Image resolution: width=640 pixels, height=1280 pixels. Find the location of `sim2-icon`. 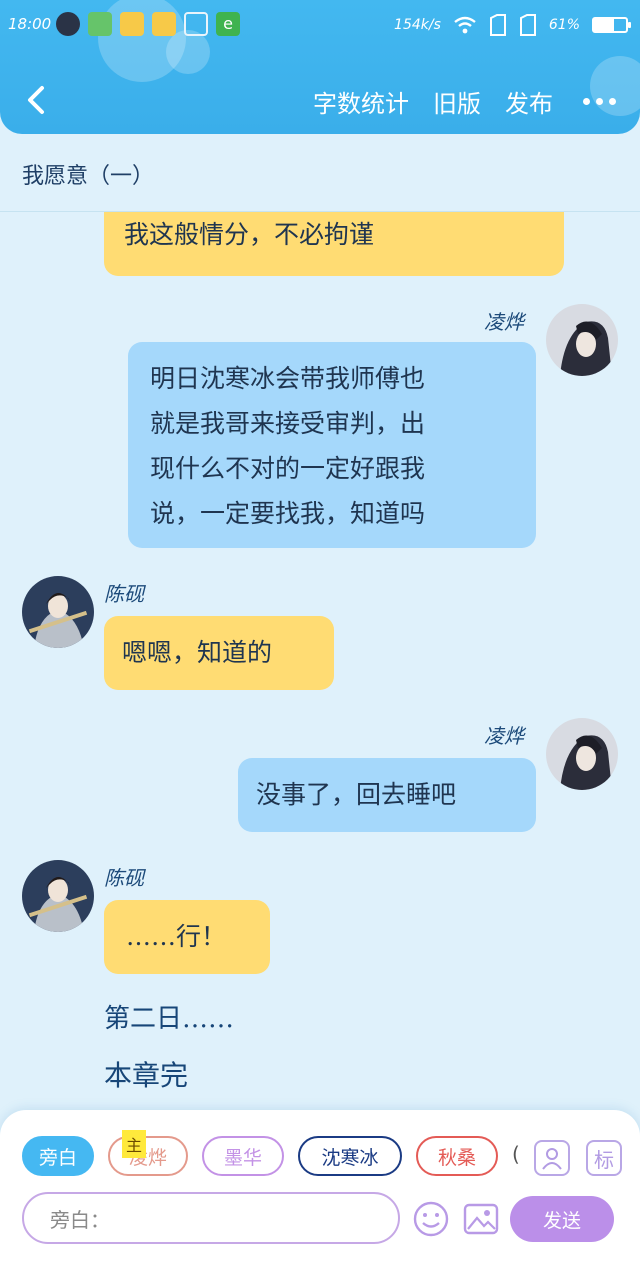

sim2-icon is located at coordinates (527, 25).